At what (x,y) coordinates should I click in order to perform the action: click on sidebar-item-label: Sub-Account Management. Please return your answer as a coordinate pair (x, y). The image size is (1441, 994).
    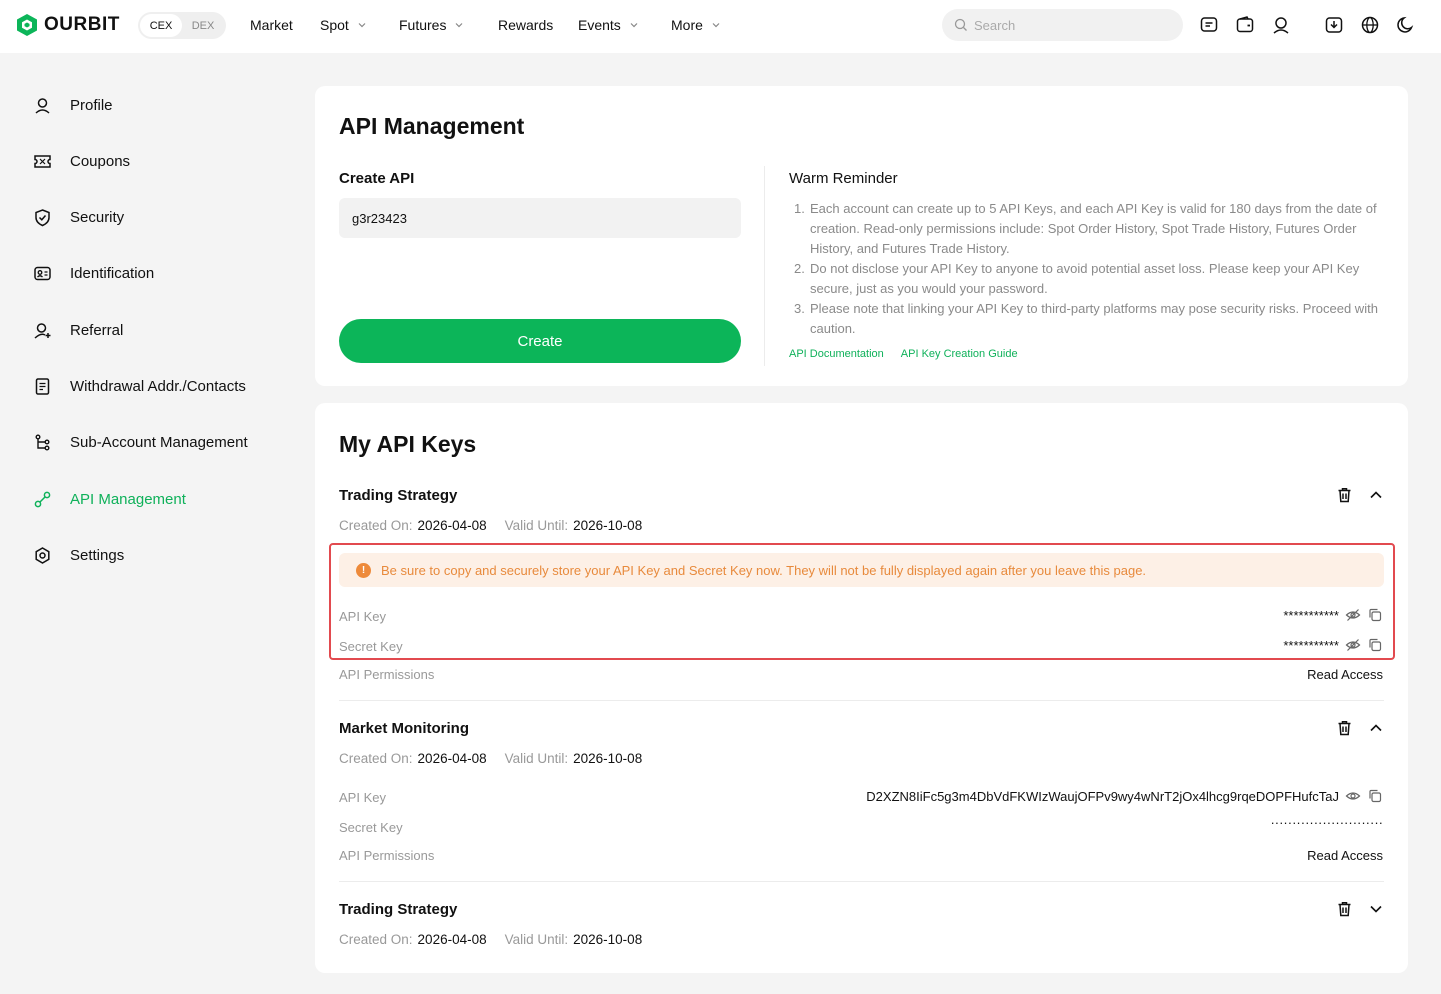
    Looking at the image, I should click on (159, 442).